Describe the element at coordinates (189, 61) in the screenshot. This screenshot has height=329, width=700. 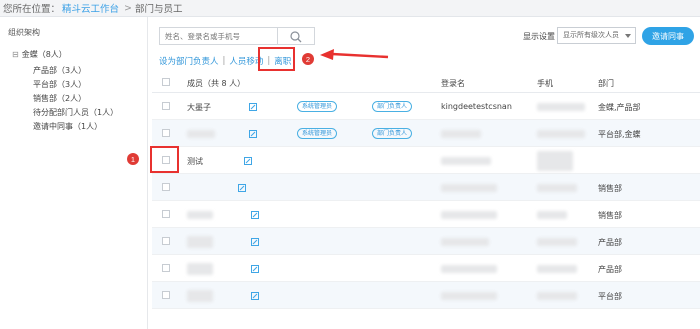
I see `set-leader-link: 设为部门负责人` at that location.